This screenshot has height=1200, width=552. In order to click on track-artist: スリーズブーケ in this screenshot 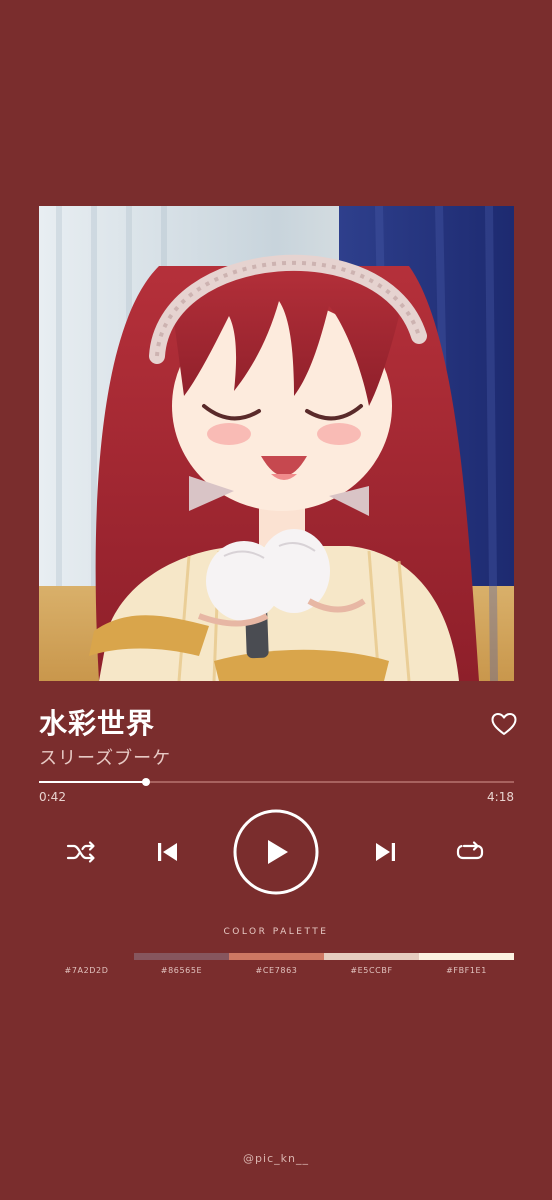, I will do `click(105, 759)`.